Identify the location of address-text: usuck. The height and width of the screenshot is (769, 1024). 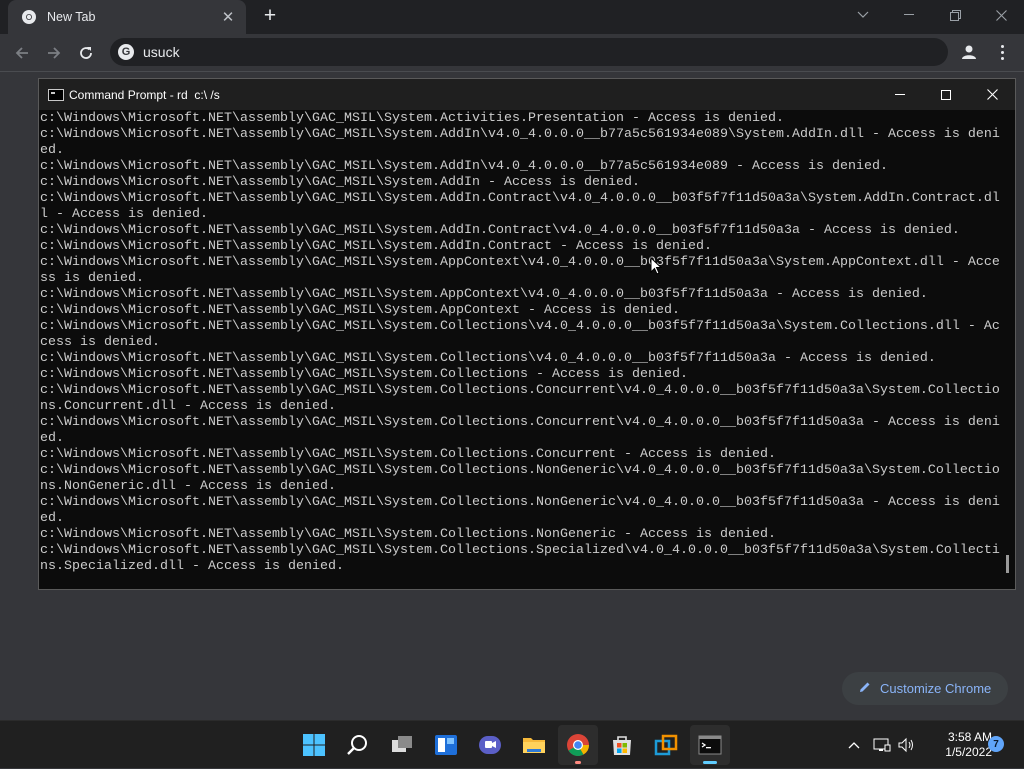
(161, 52).